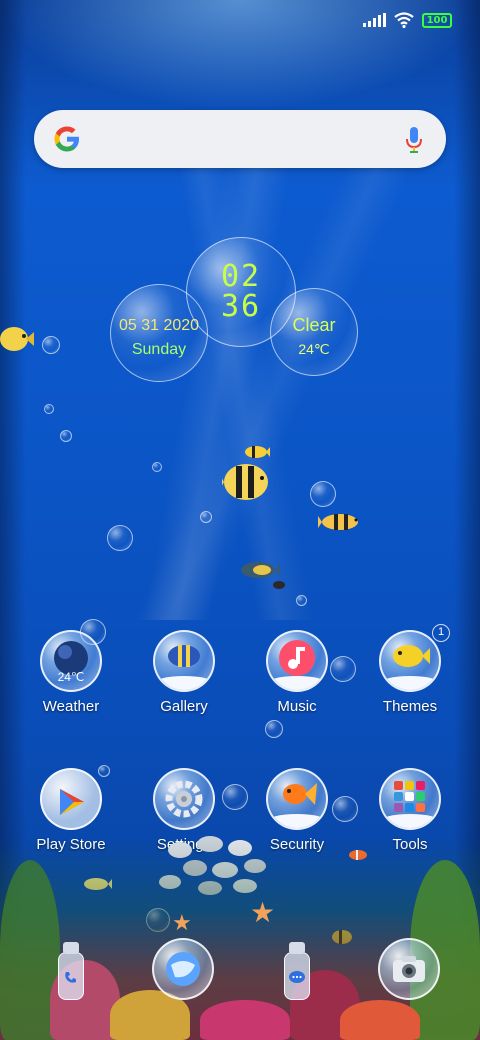  I want to click on play-store-icon, so click(72, 802).